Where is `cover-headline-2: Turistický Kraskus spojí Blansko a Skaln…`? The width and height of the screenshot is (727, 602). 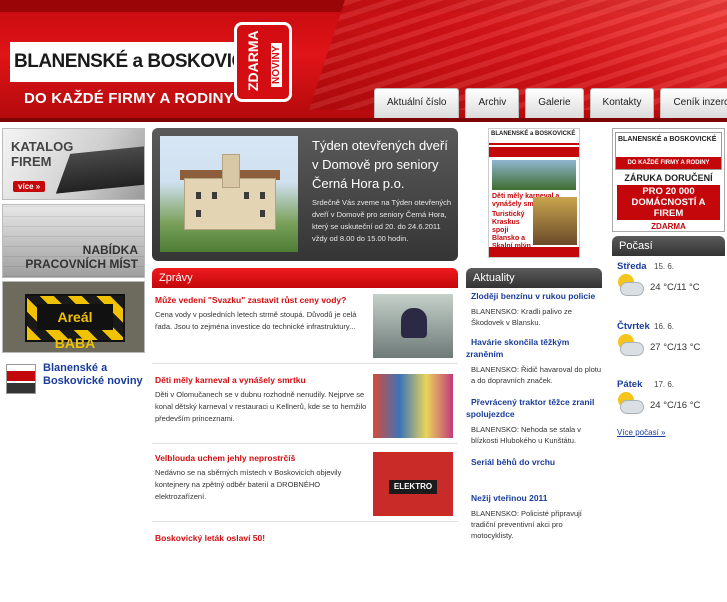
cover-headline-2: Turistický Kraskus spojí Blansko a Skaln… is located at coordinates (511, 230).